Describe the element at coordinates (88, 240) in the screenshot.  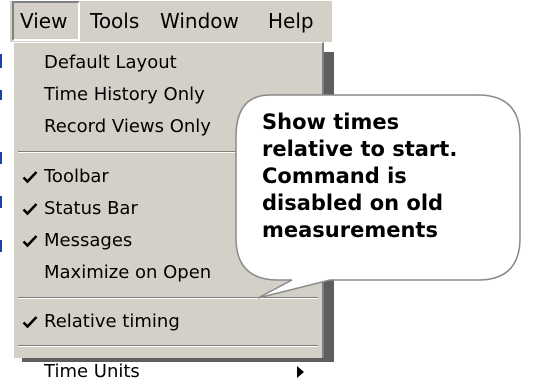
I see `menu-item-label: Messages` at that location.